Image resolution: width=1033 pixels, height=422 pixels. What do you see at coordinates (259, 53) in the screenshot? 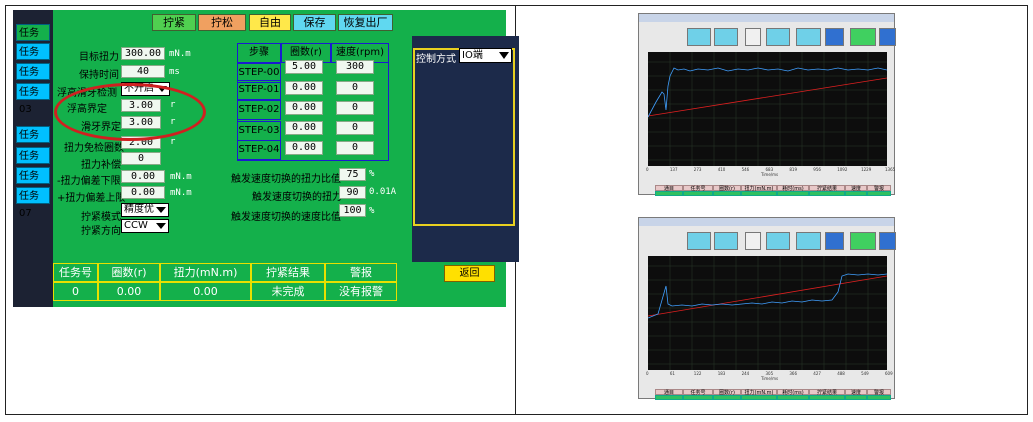
I see `step-header: 步骤` at bounding box center [259, 53].